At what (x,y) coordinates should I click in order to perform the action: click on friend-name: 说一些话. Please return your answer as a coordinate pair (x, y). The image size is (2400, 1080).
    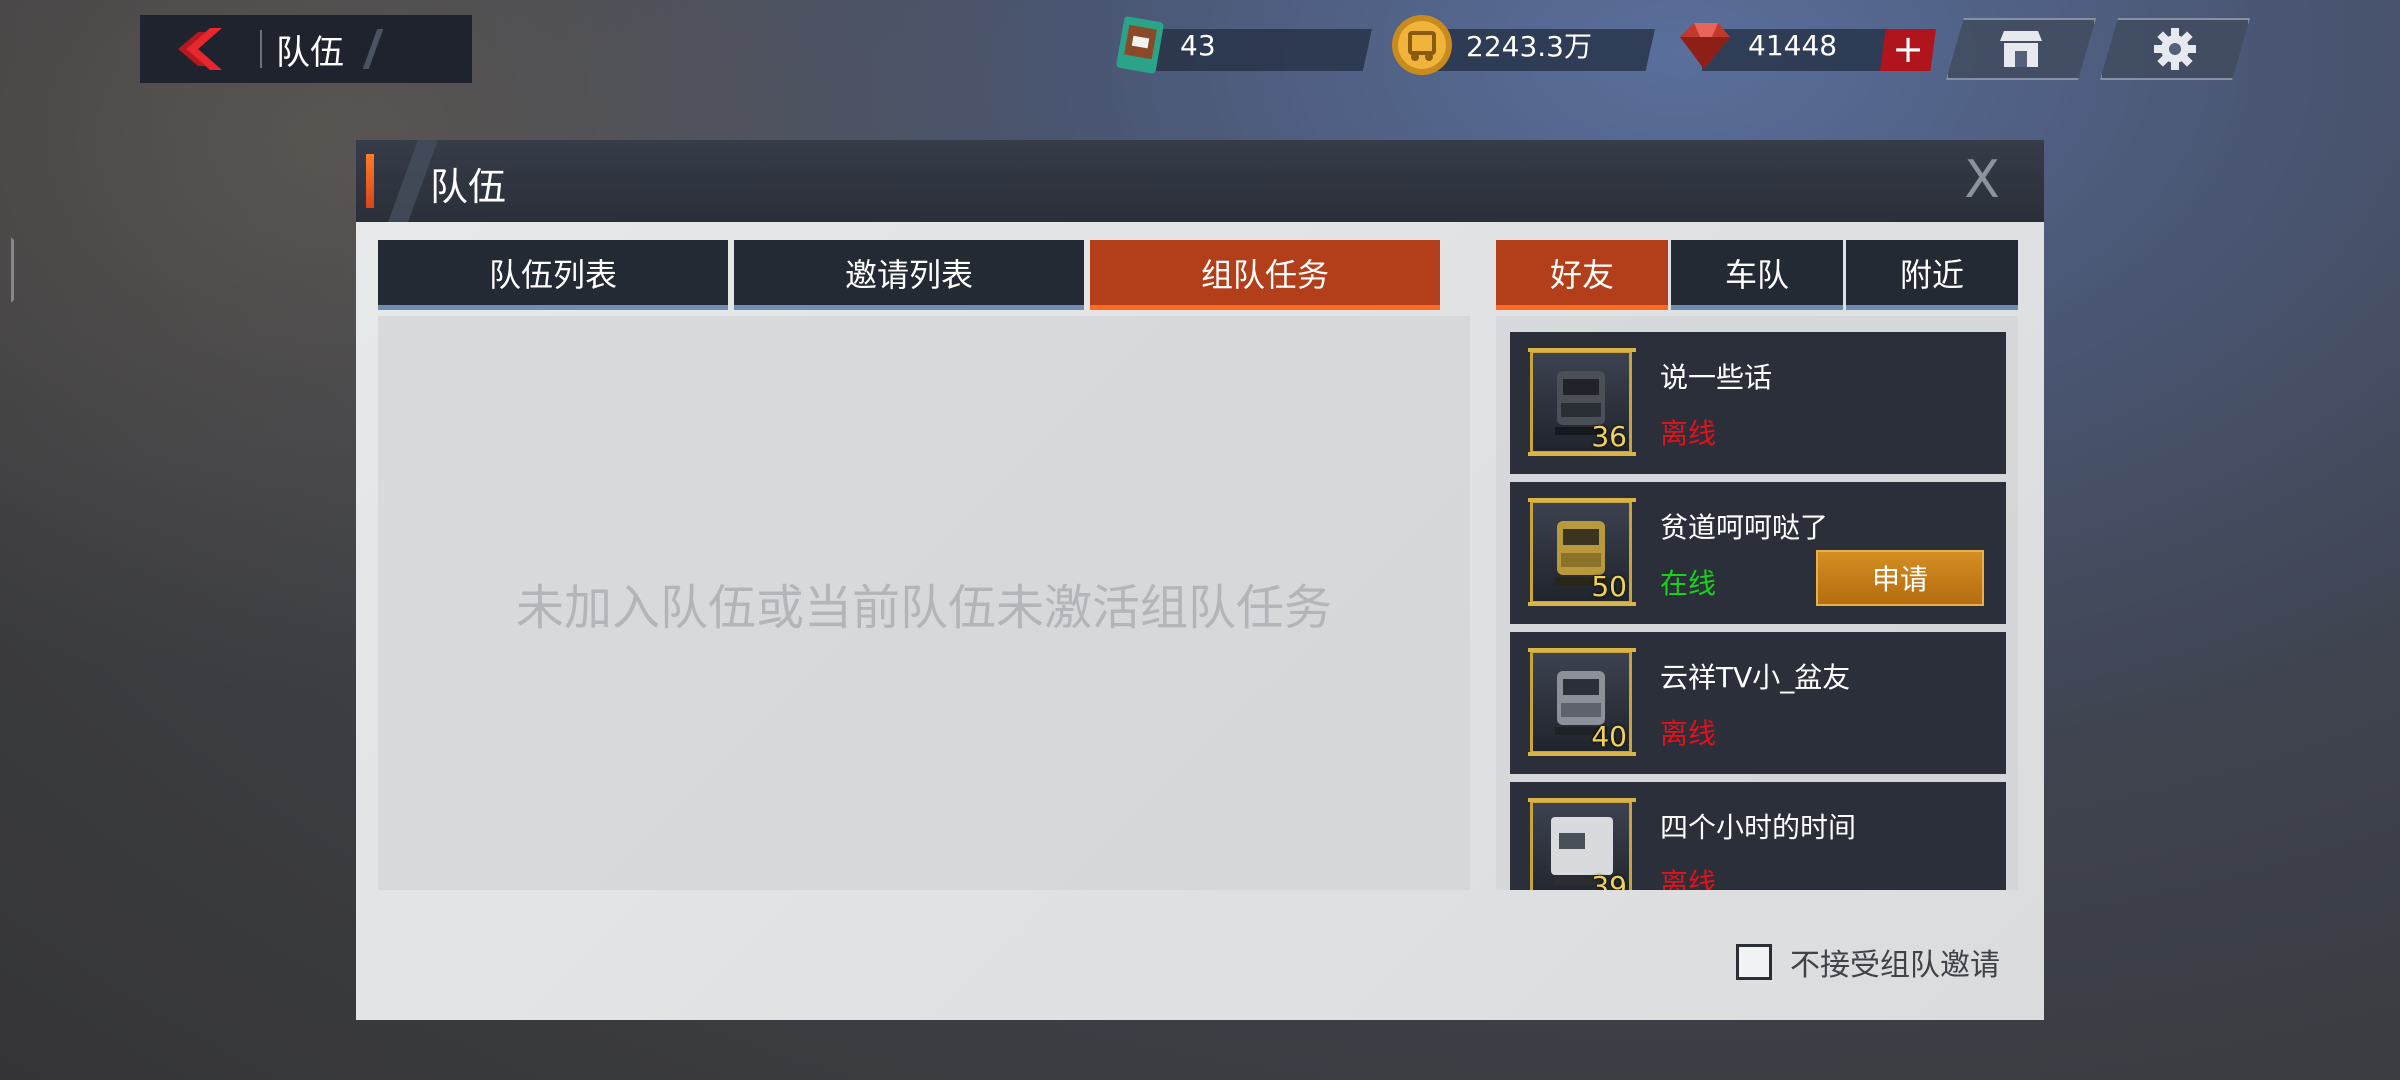
    Looking at the image, I should click on (1716, 377).